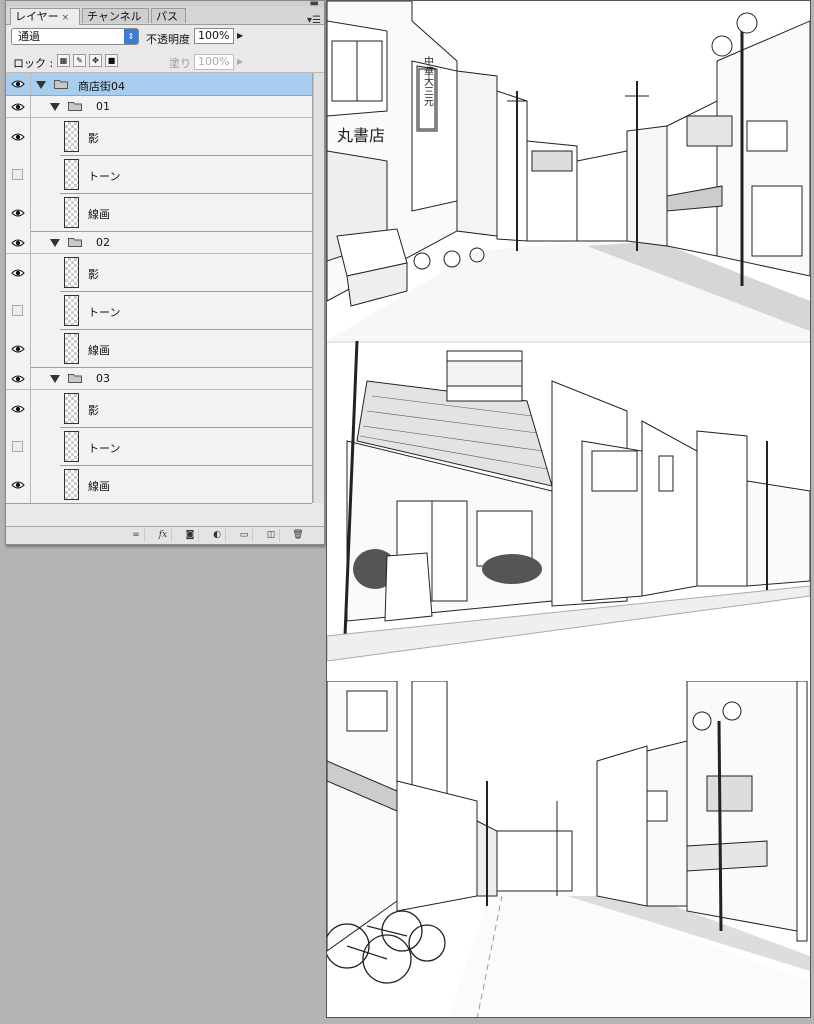  I want to click on tab-channels: チャンネル, so click(115, 15).